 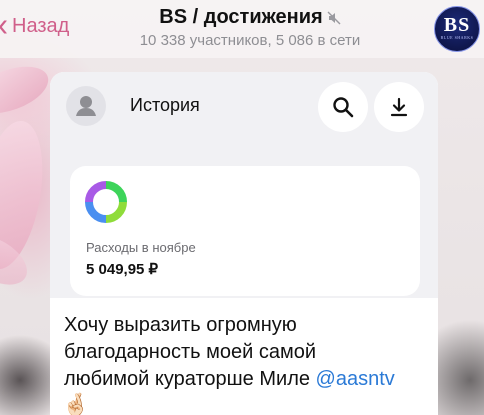 What do you see at coordinates (41, 25) in the screenshot?
I see `back-label: Назад` at bounding box center [41, 25].